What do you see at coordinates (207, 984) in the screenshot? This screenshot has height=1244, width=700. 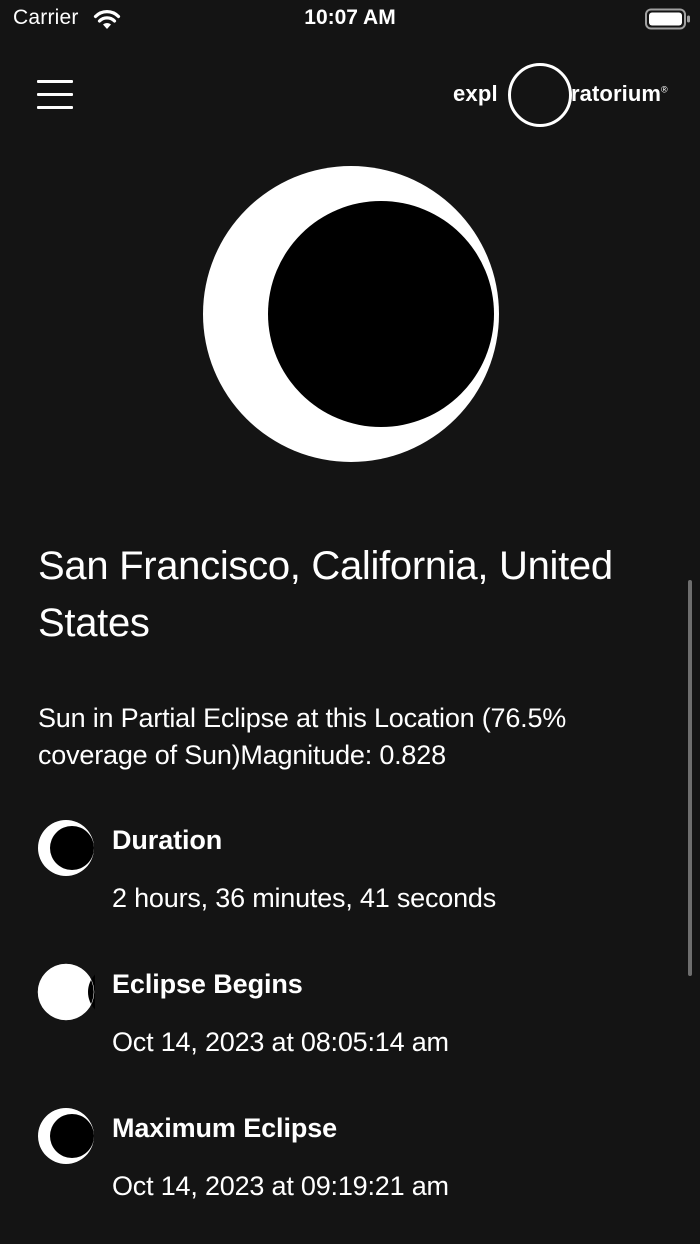 I see `eclipse-begins-title: Eclipse Begins` at bounding box center [207, 984].